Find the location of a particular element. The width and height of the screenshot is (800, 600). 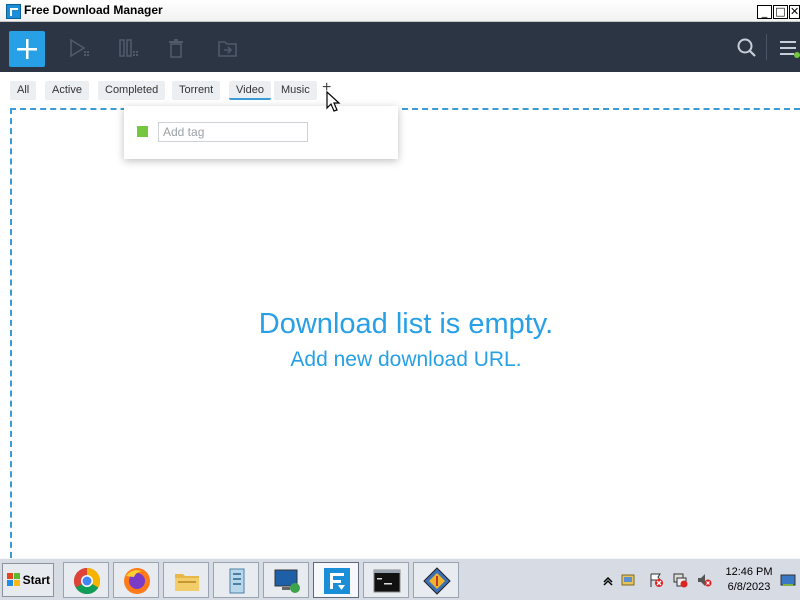

empty-list-title: Download list is empty. is located at coordinates (406, 324).